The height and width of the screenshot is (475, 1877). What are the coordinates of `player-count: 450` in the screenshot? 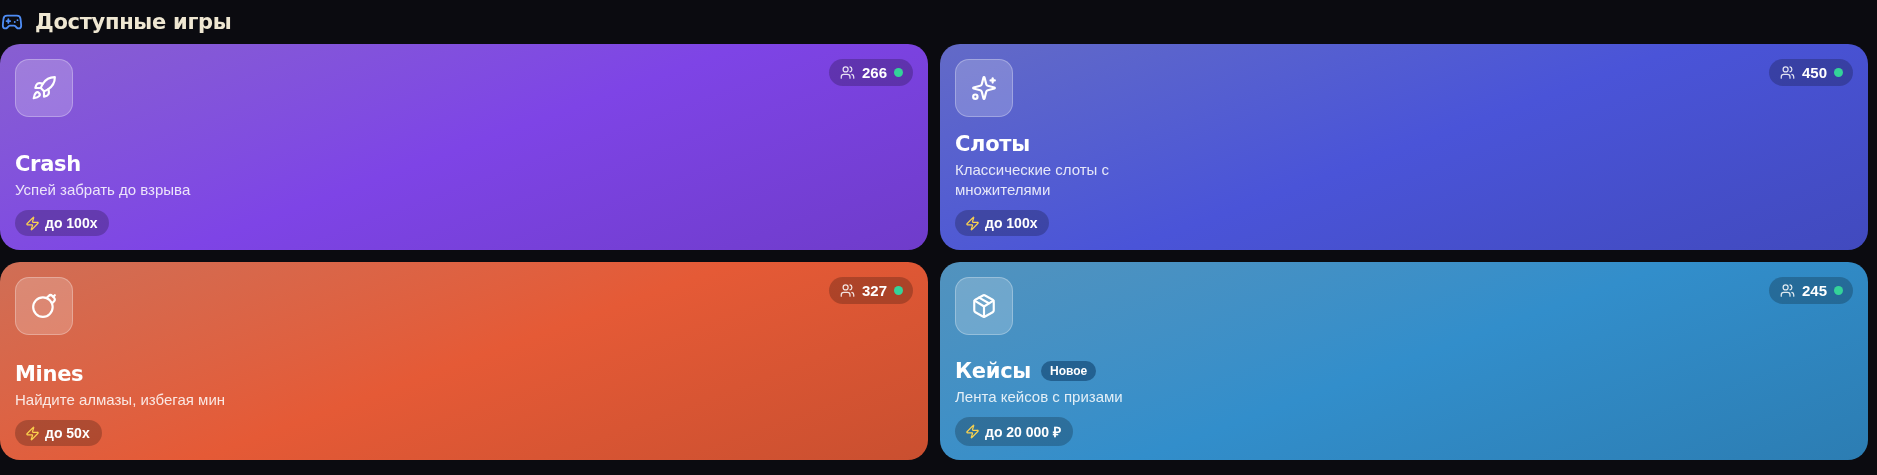 It's located at (1814, 72).